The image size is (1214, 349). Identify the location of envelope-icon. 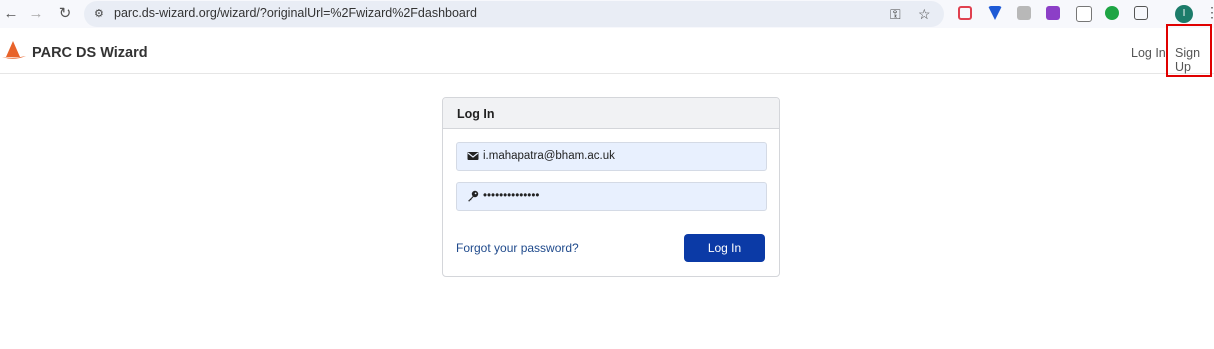
(473, 156).